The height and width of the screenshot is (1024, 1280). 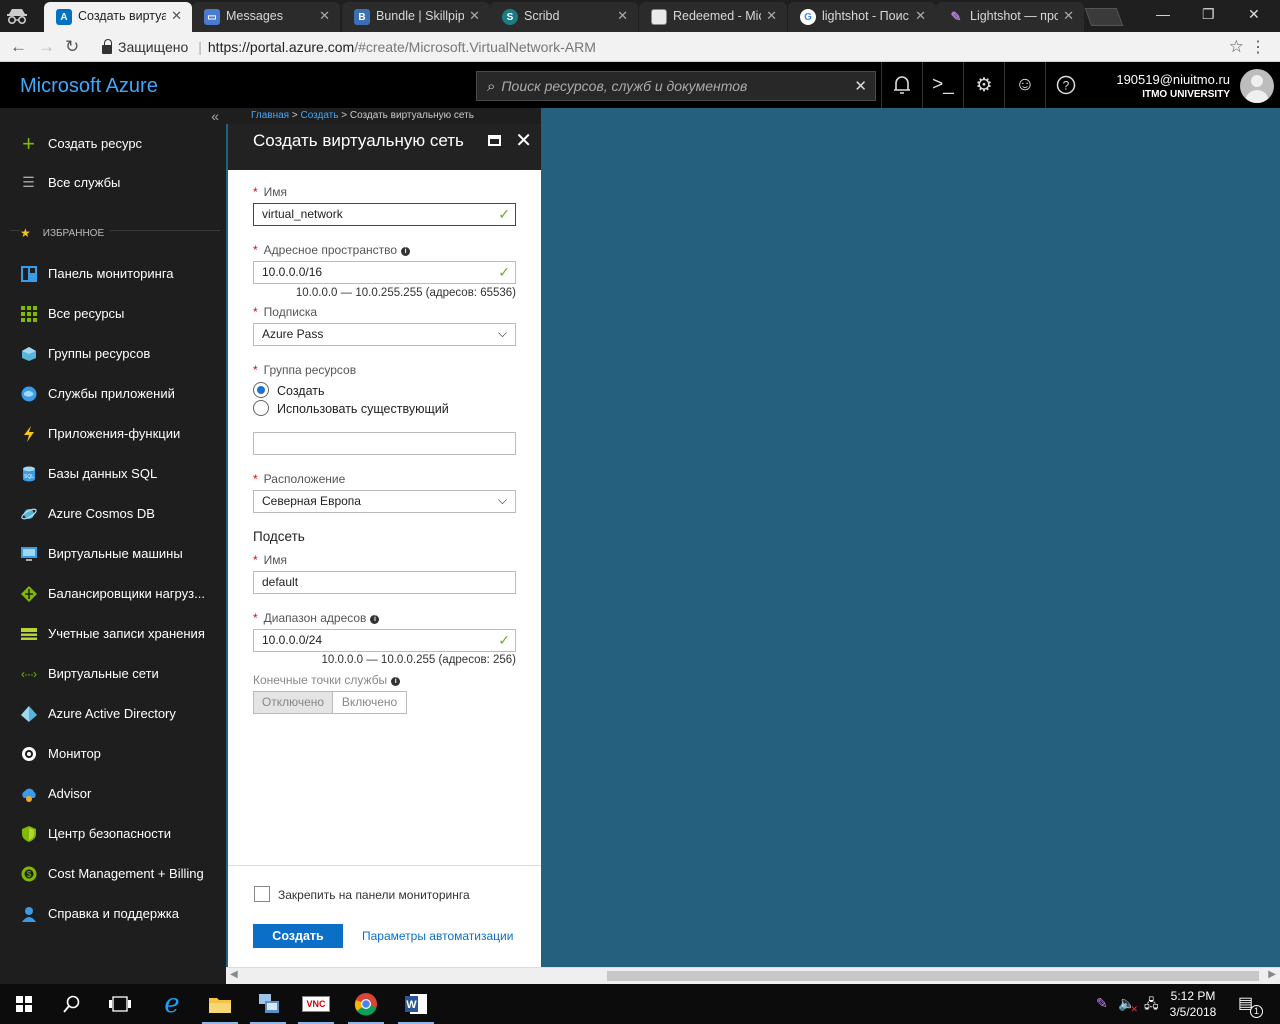 What do you see at coordinates (89, 86) in the screenshot?
I see `azure-brand: Microsoft Azure` at bounding box center [89, 86].